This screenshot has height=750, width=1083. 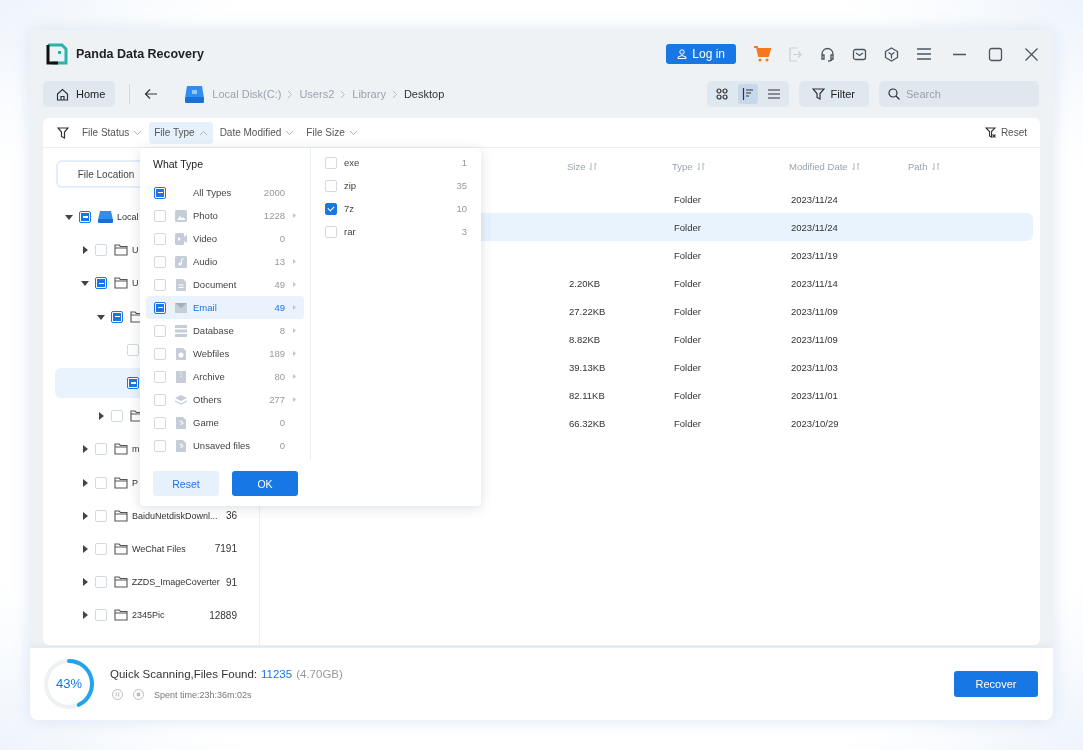 I want to click on folder-name: 2345Pic, so click(x=148, y=615).